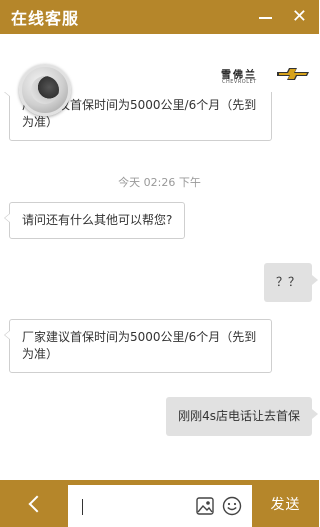  What do you see at coordinates (232, 506) in the screenshot?
I see `emoji-icon` at bounding box center [232, 506].